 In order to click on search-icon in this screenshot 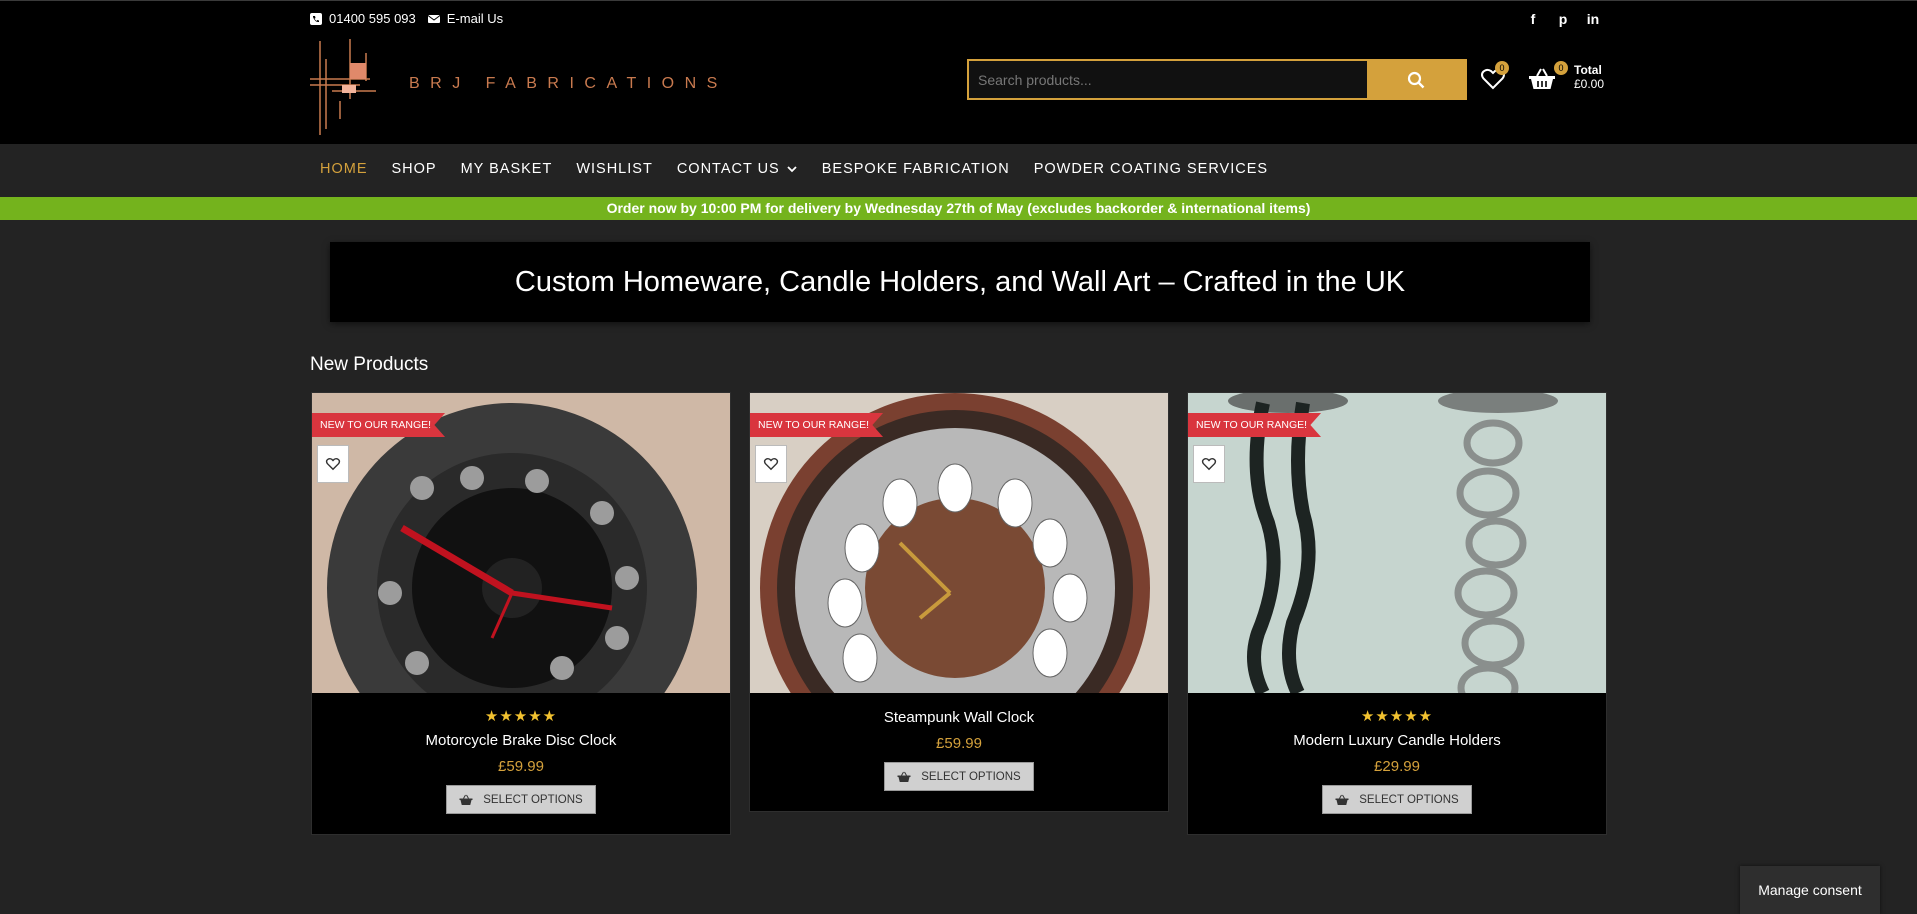, I will do `click(1416, 79)`.